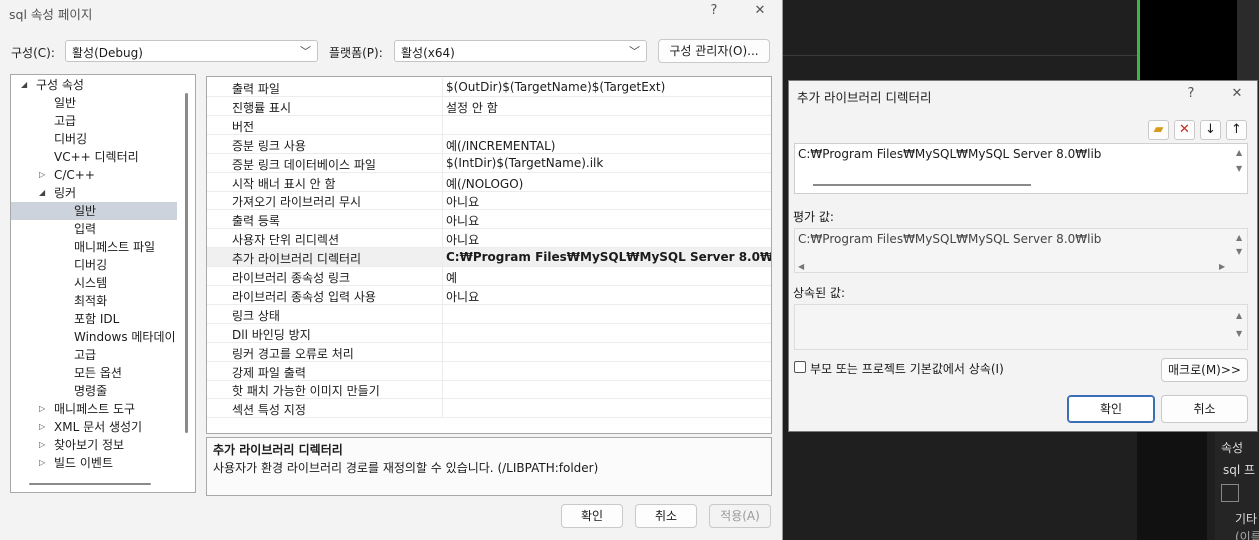  What do you see at coordinates (484, 183) in the screenshot?
I see `property-value: 예(/NOLOGO)` at bounding box center [484, 183].